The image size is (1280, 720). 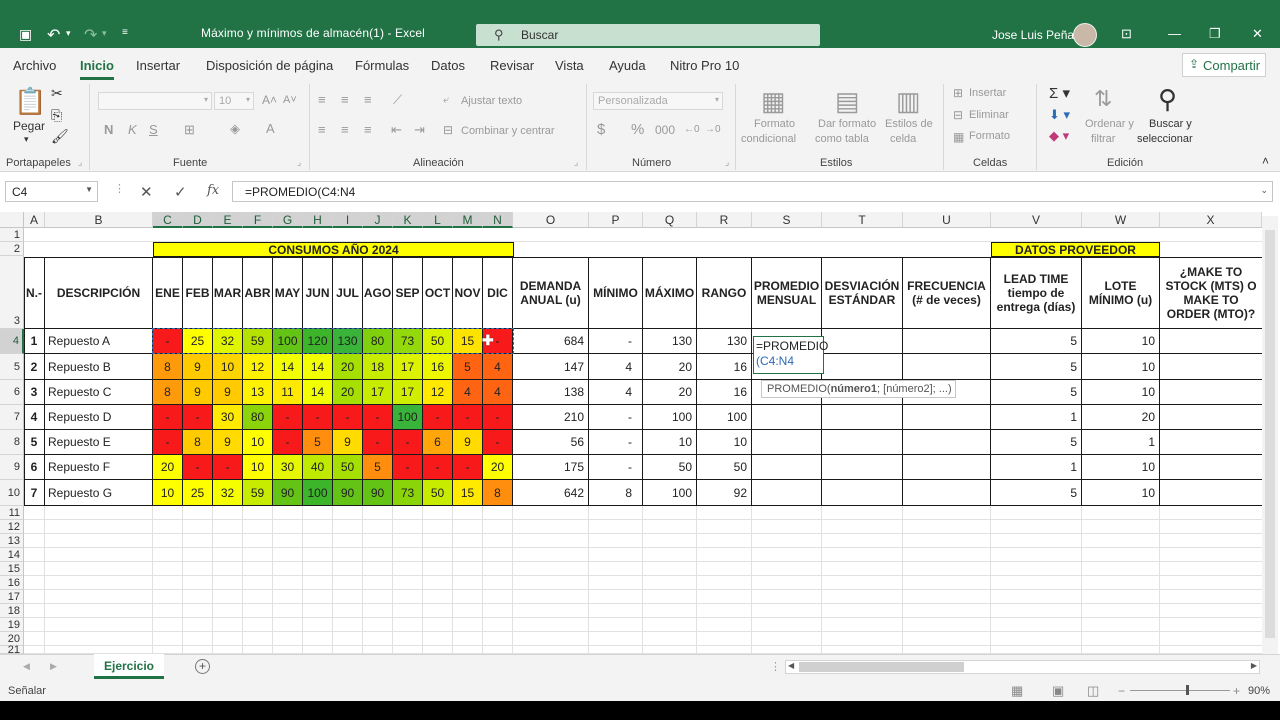 I want to click on row-header: 14, so click(x=12, y=555).